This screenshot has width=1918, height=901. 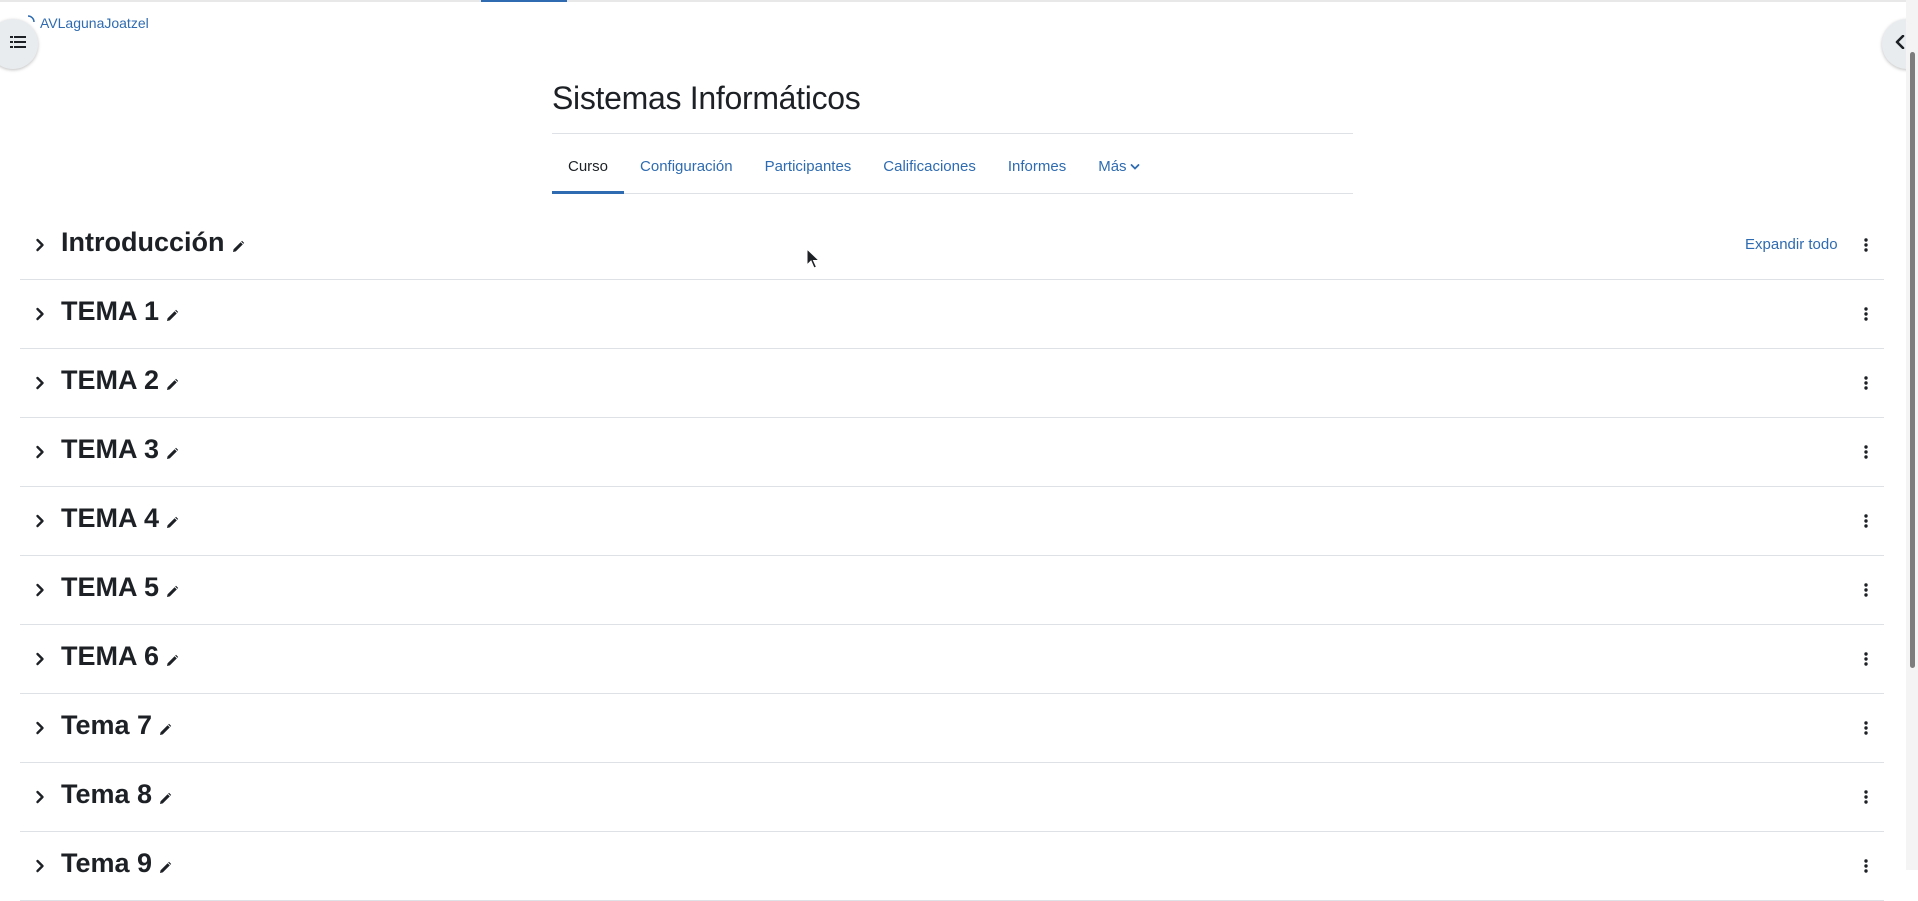 I want to click on tab-label: Participantes, so click(x=808, y=166).